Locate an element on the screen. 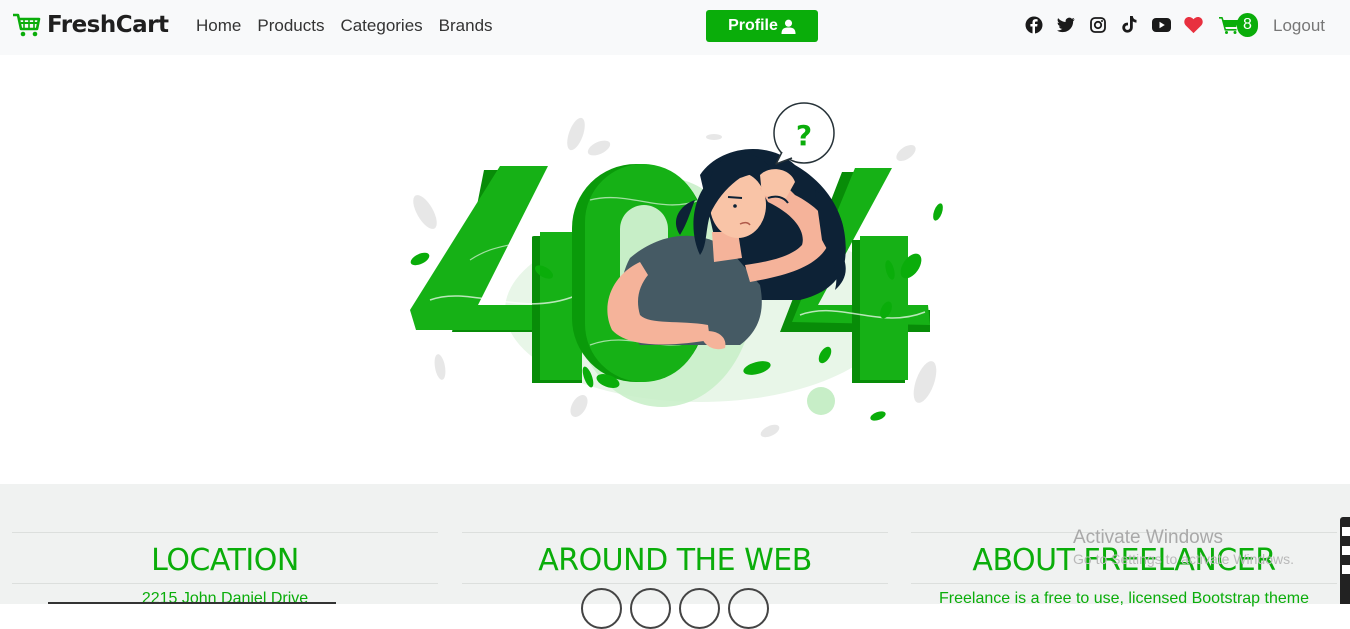 This screenshot has height=629, width=1350. footer-web-column: AROUND THE WEB is located at coordinates (675, 580).